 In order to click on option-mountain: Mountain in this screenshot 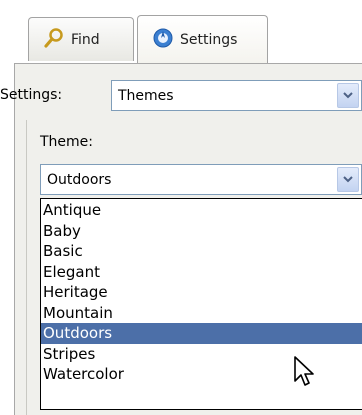, I will do `click(201, 313)`.